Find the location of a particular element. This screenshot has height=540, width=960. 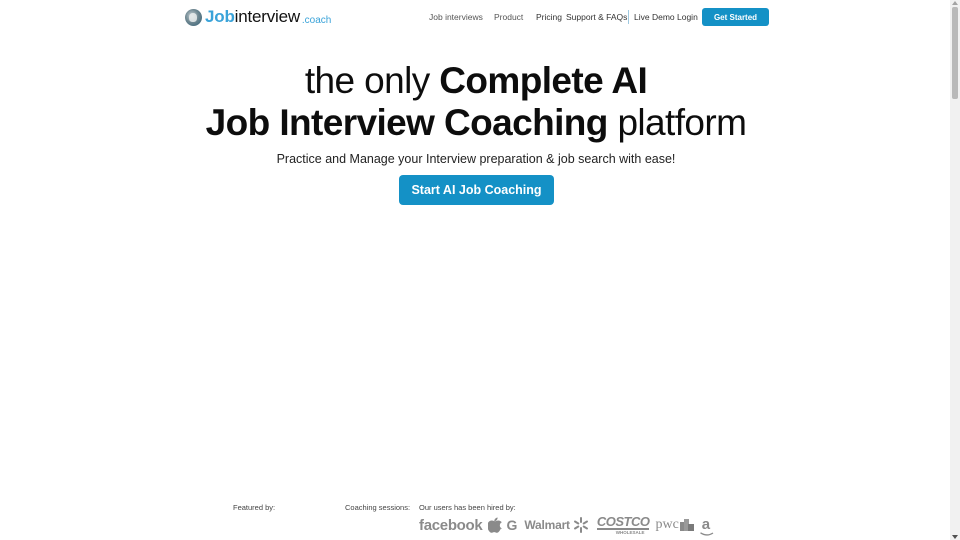

site-logo: Job interview .coach is located at coordinates (258, 17).